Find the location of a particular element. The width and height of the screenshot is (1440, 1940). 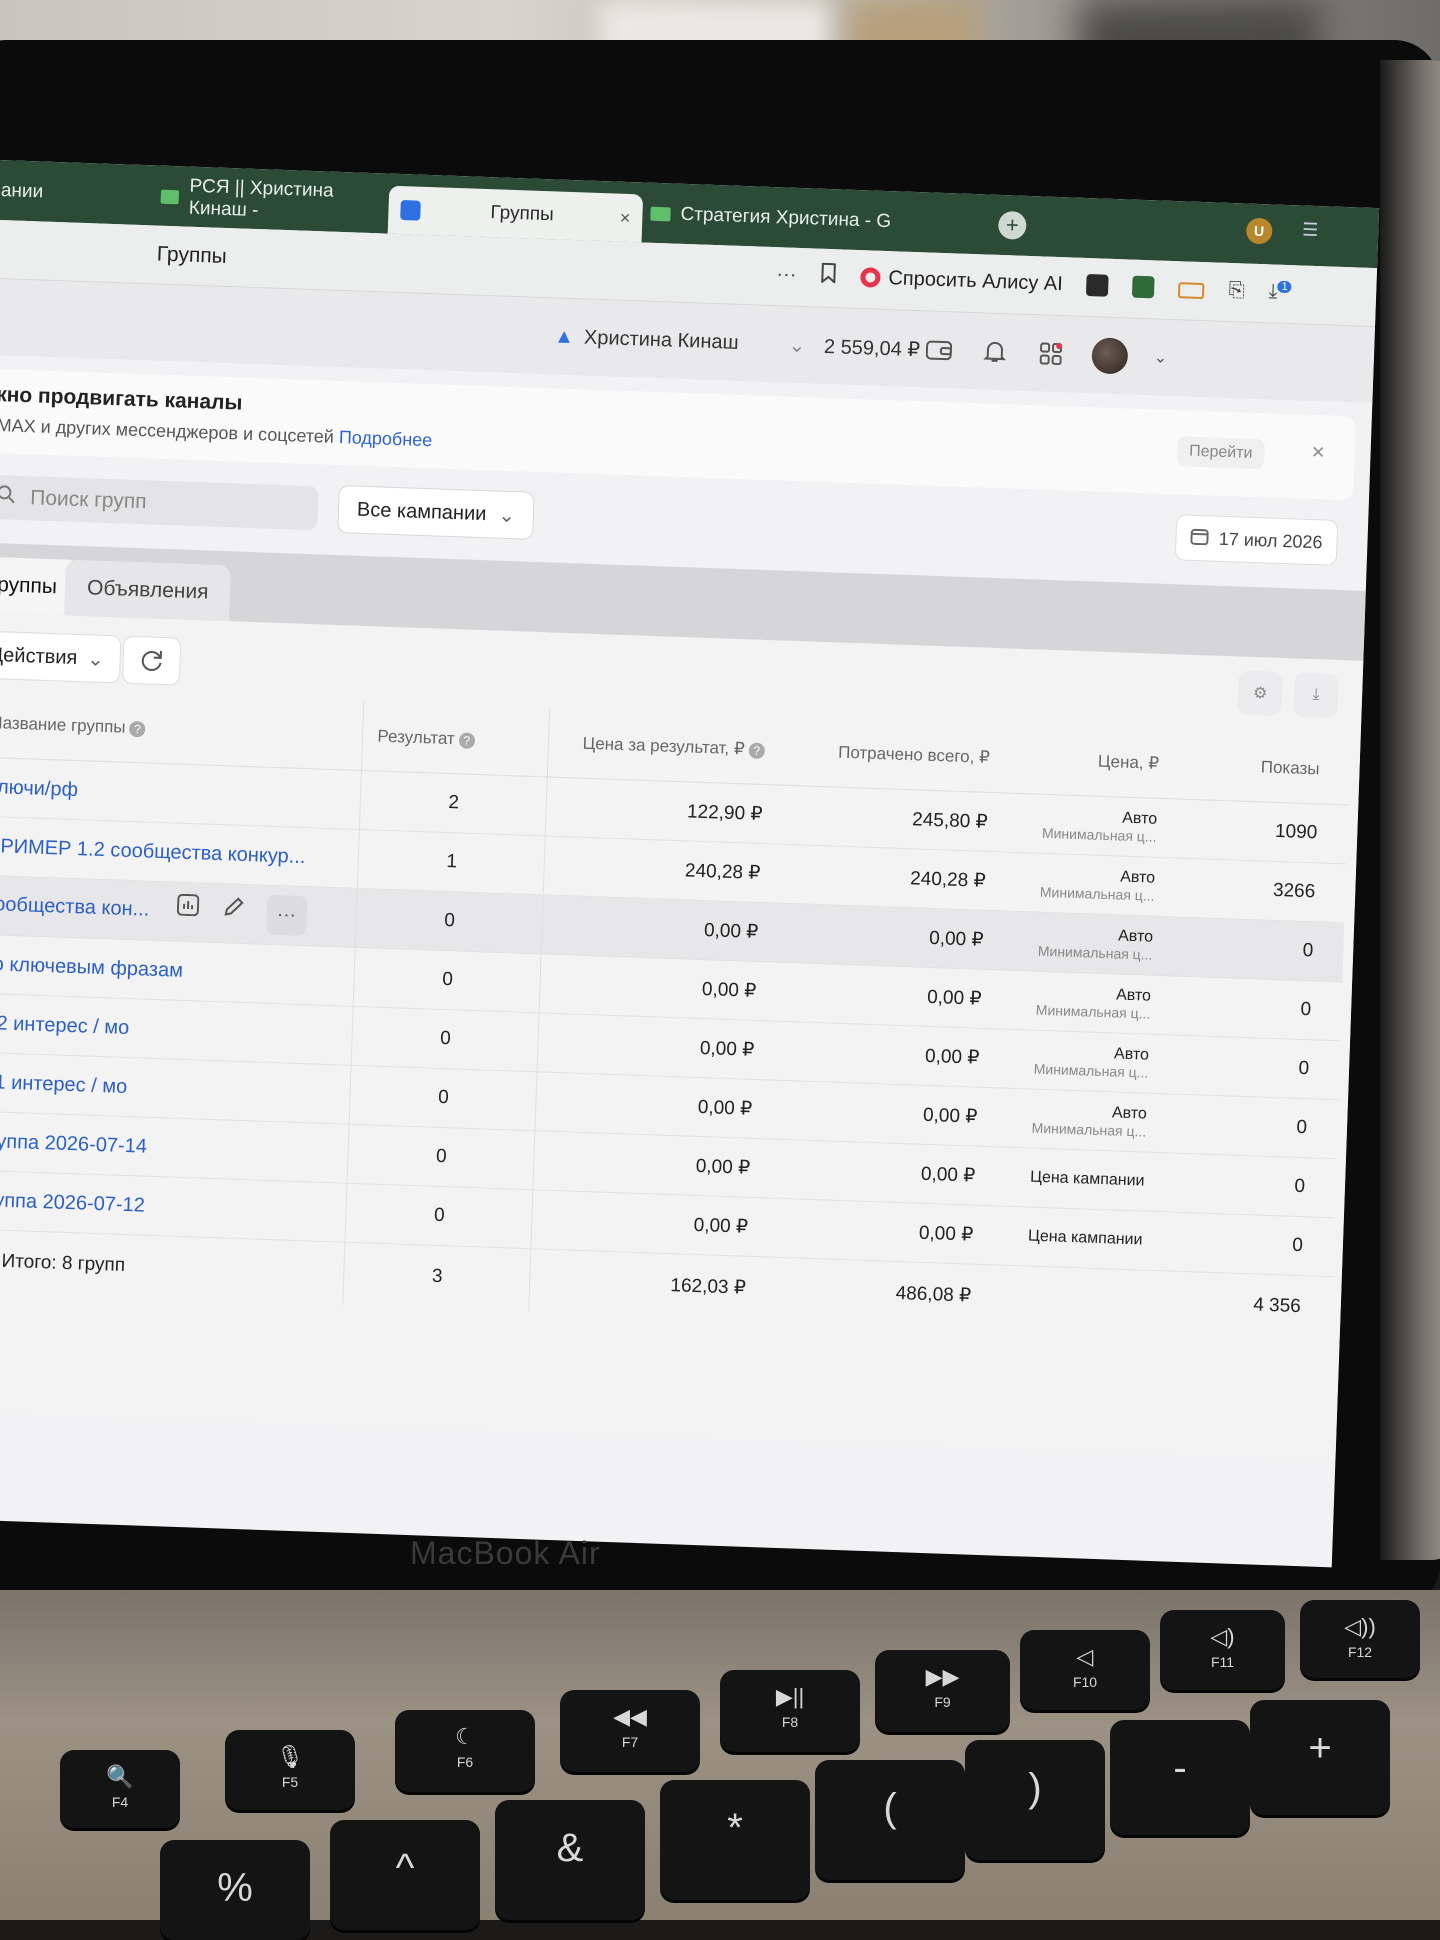

banner-title: жно продвигать каналы is located at coordinates (121, 398).